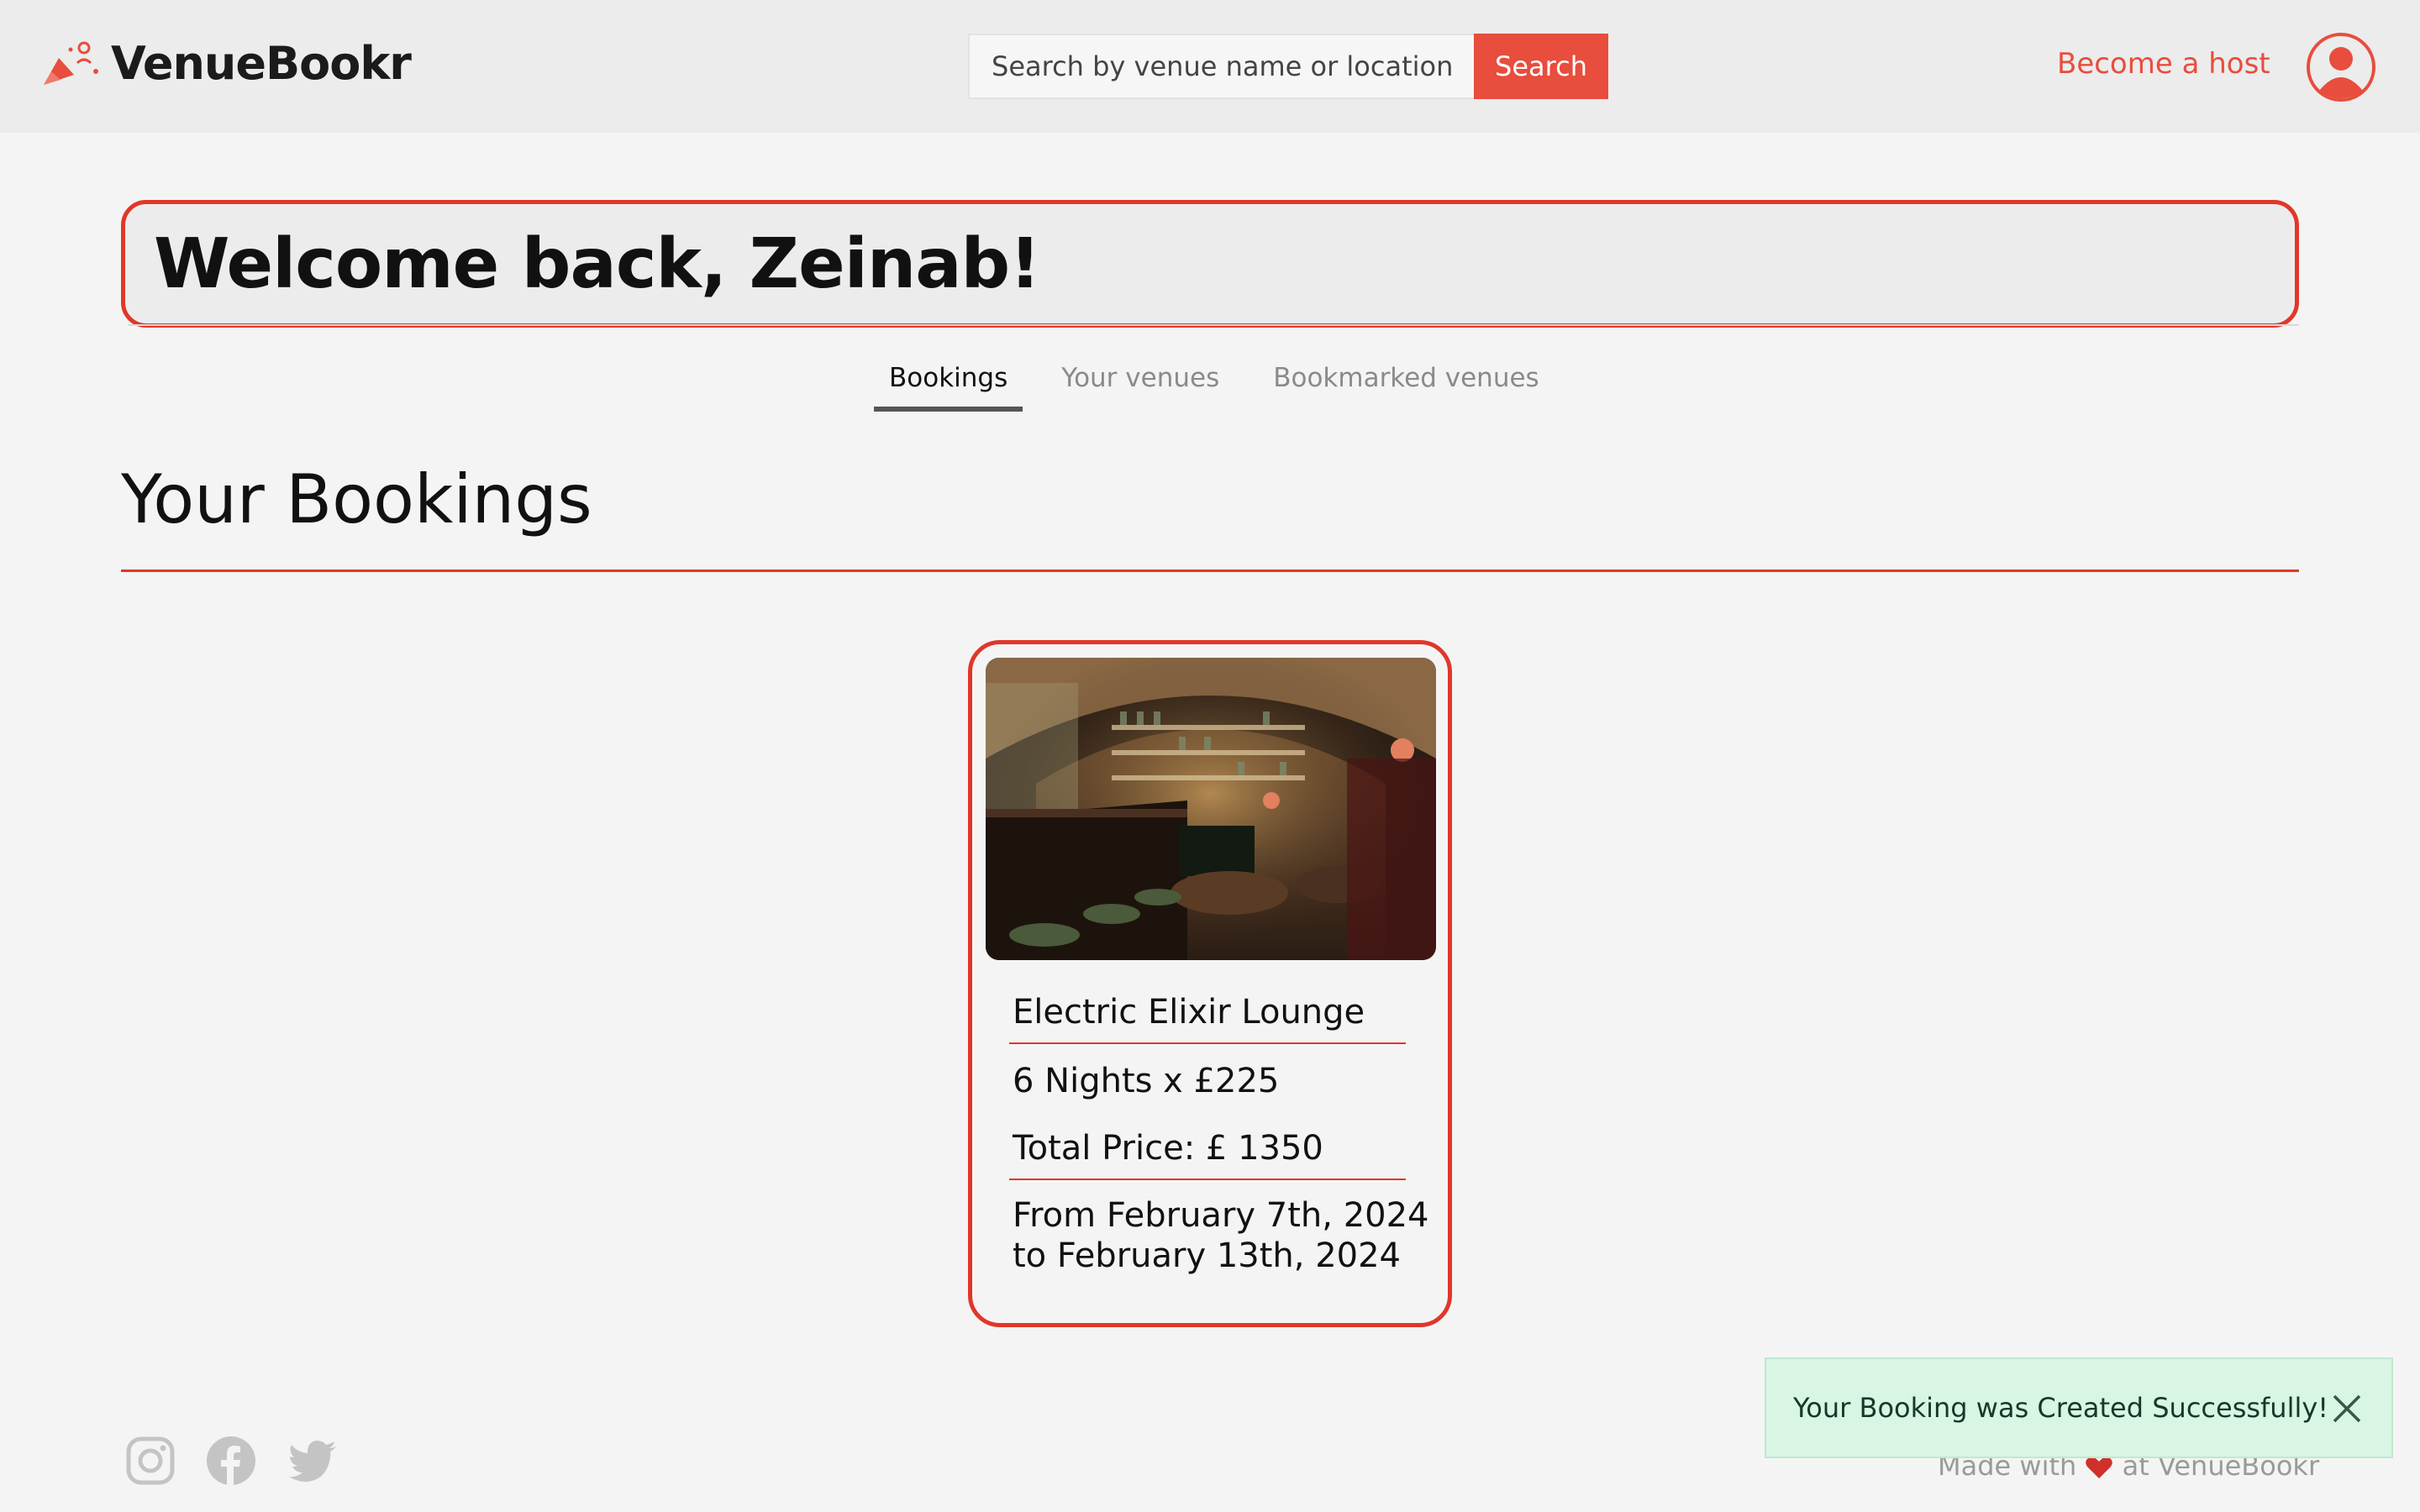 Image resolution: width=2420 pixels, height=1512 pixels. What do you see at coordinates (1189, 1012) in the screenshot?
I see `venue-name: Electric Elixir Lounge` at bounding box center [1189, 1012].